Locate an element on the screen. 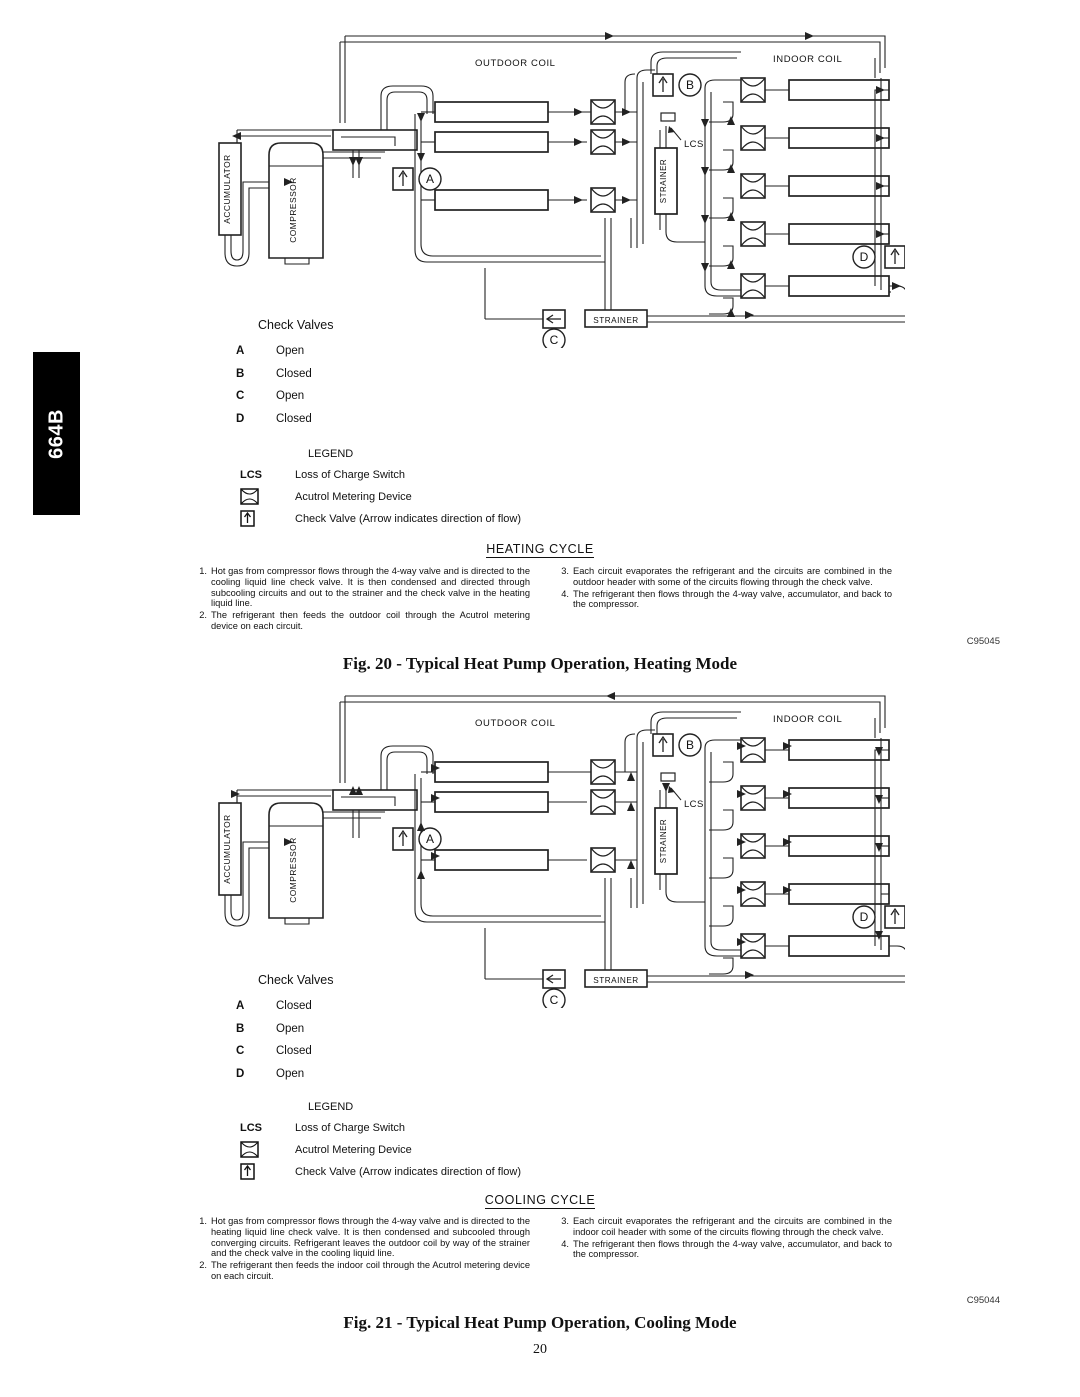 The image size is (1080, 1397). page-number: 20 is located at coordinates (540, 1349).